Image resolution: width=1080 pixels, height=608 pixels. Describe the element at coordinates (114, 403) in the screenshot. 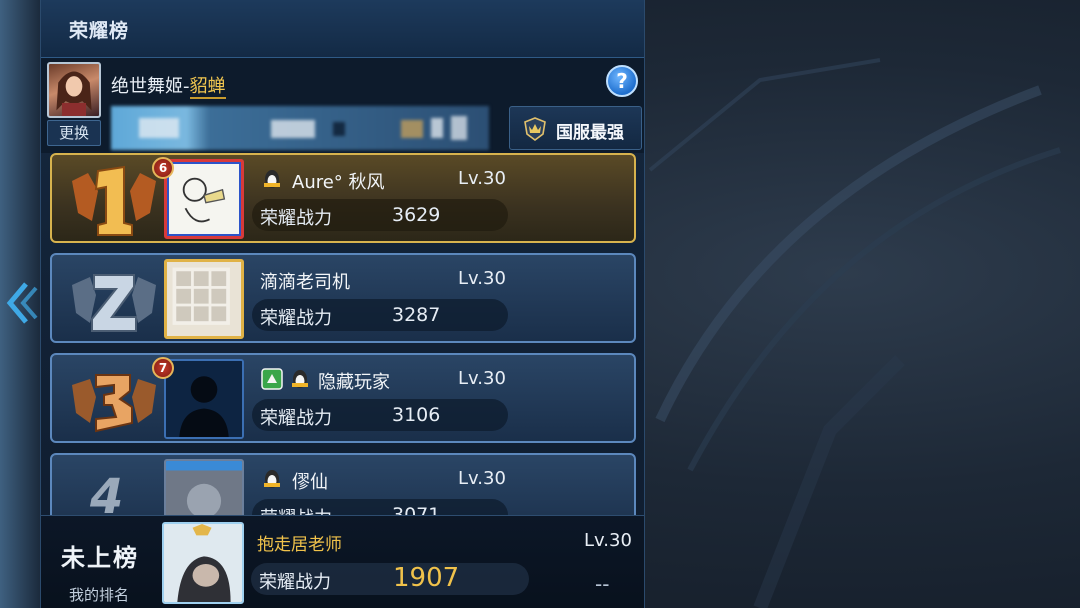

I see `rank-3-badge-icon` at that location.